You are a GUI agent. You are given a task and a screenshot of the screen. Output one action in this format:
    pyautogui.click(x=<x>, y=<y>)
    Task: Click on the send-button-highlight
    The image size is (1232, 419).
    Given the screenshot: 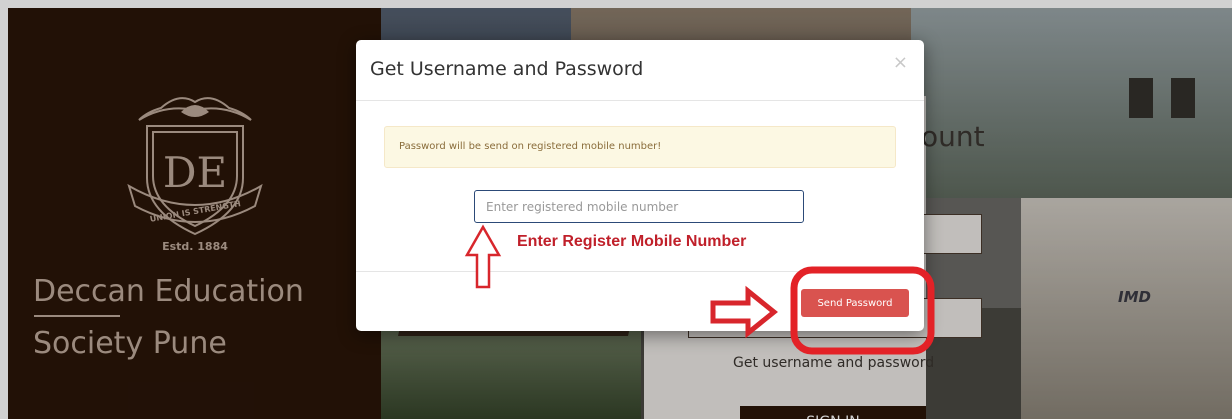 What is the action you would take?
    pyautogui.click(x=862, y=310)
    